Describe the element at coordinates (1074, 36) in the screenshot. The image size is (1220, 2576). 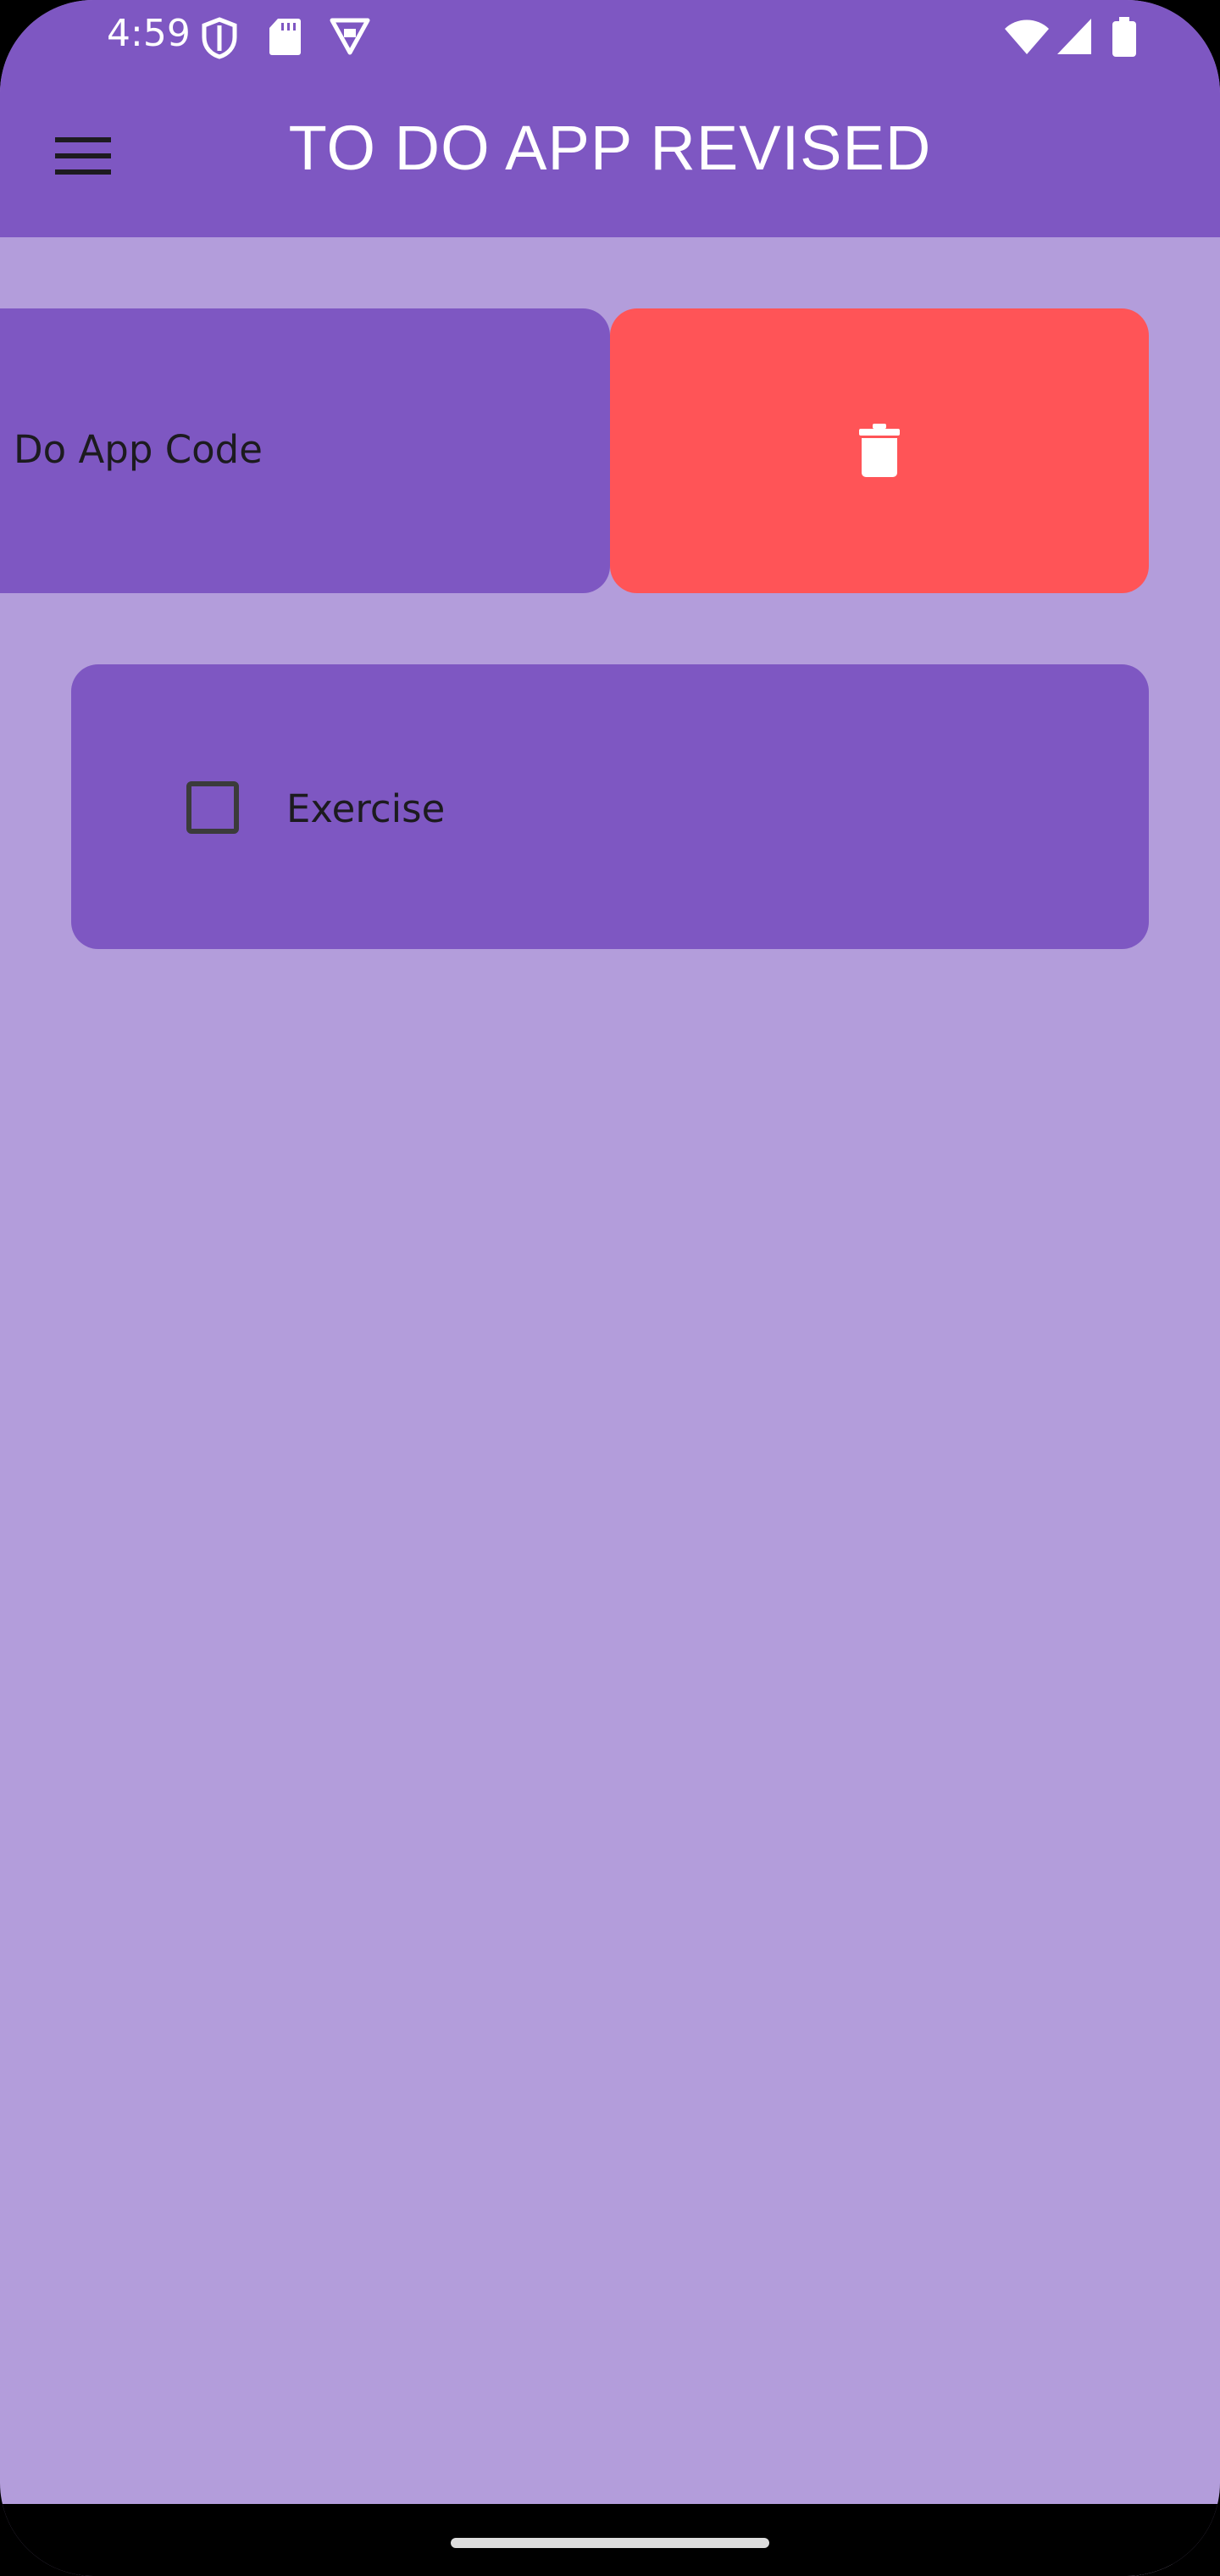
I see `signal-icon` at that location.